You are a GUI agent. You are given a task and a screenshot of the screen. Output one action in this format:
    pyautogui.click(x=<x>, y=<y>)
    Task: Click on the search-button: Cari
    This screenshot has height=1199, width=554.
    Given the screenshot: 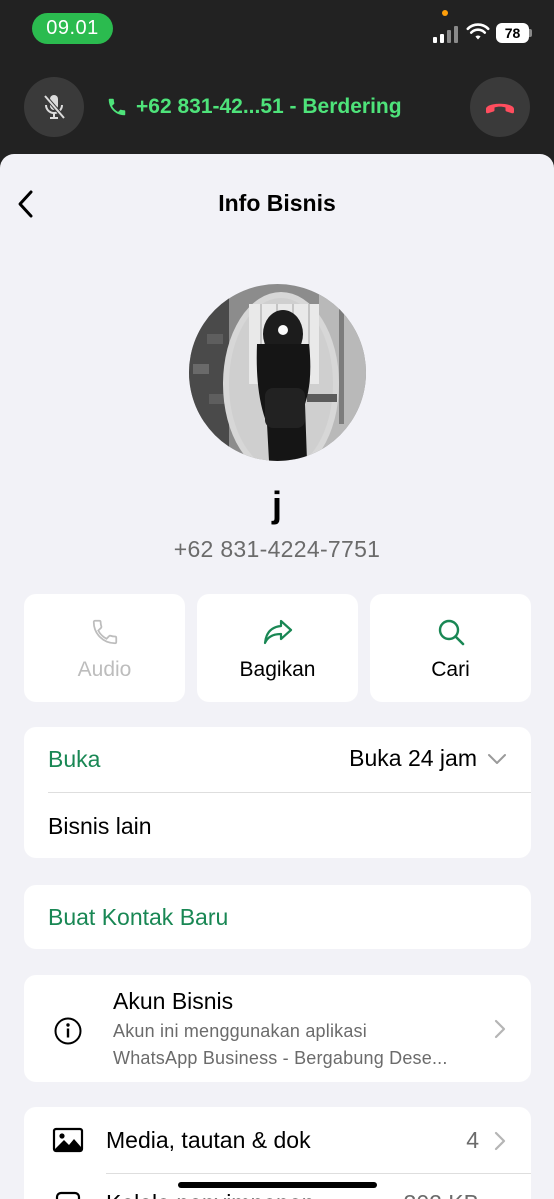 What is the action you would take?
    pyautogui.click(x=450, y=648)
    